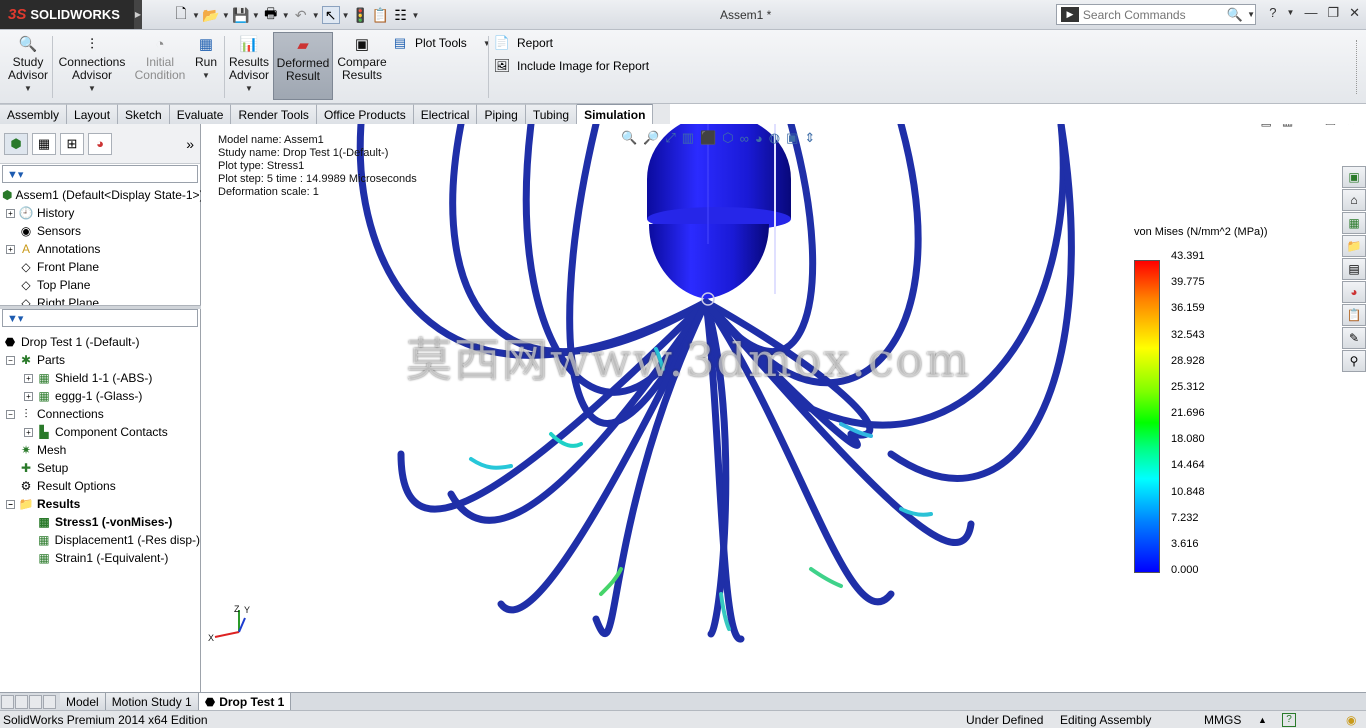 Image resolution: width=1366 pixels, height=728 pixels. Describe the element at coordinates (744, 138) in the screenshot. I see `hide-show-icon: ∞` at that location.